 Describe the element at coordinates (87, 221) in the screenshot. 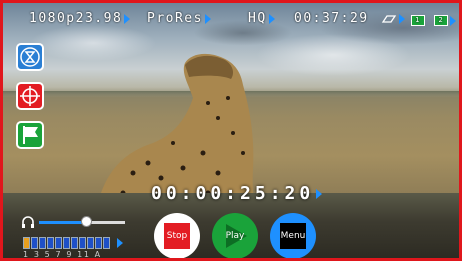

I see `volume-slider-knob` at that location.